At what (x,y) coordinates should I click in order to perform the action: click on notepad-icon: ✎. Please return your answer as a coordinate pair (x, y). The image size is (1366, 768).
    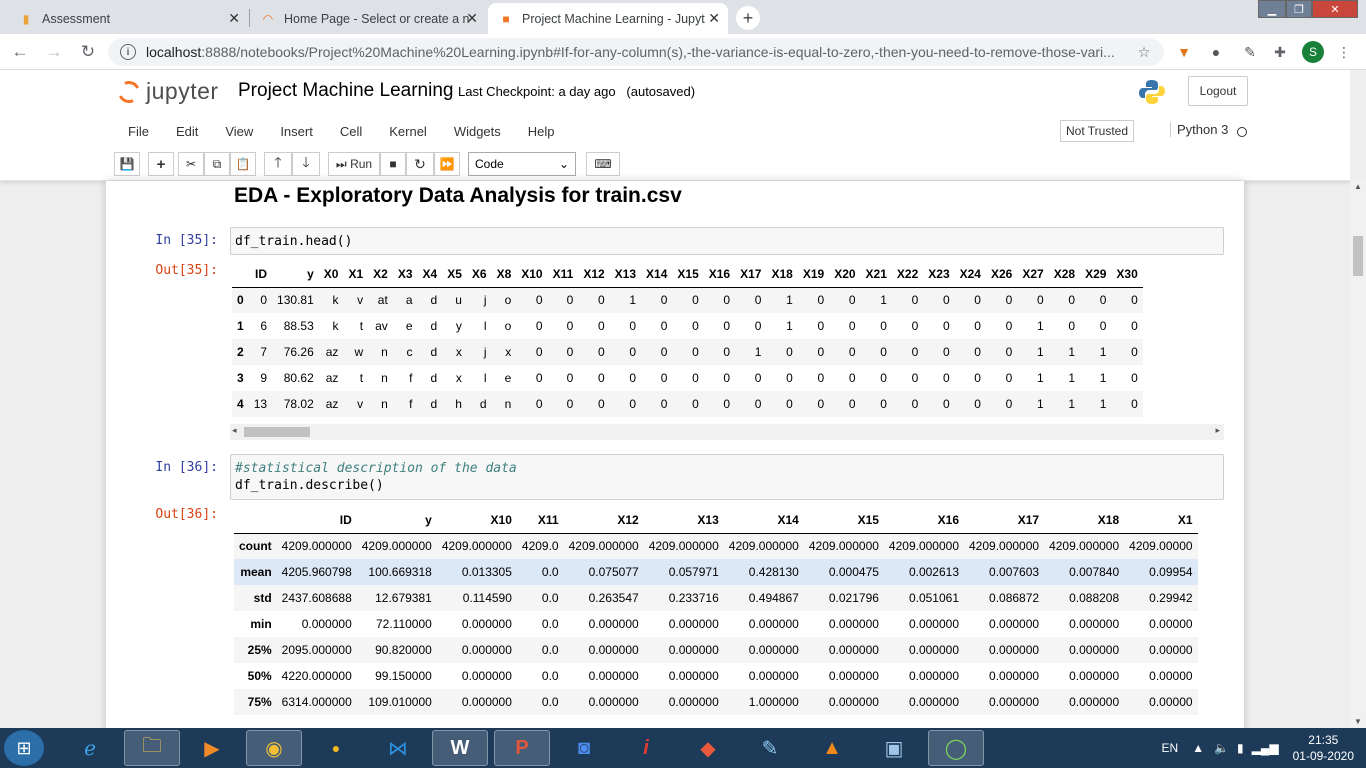
    Looking at the image, I should click on (770, 748).